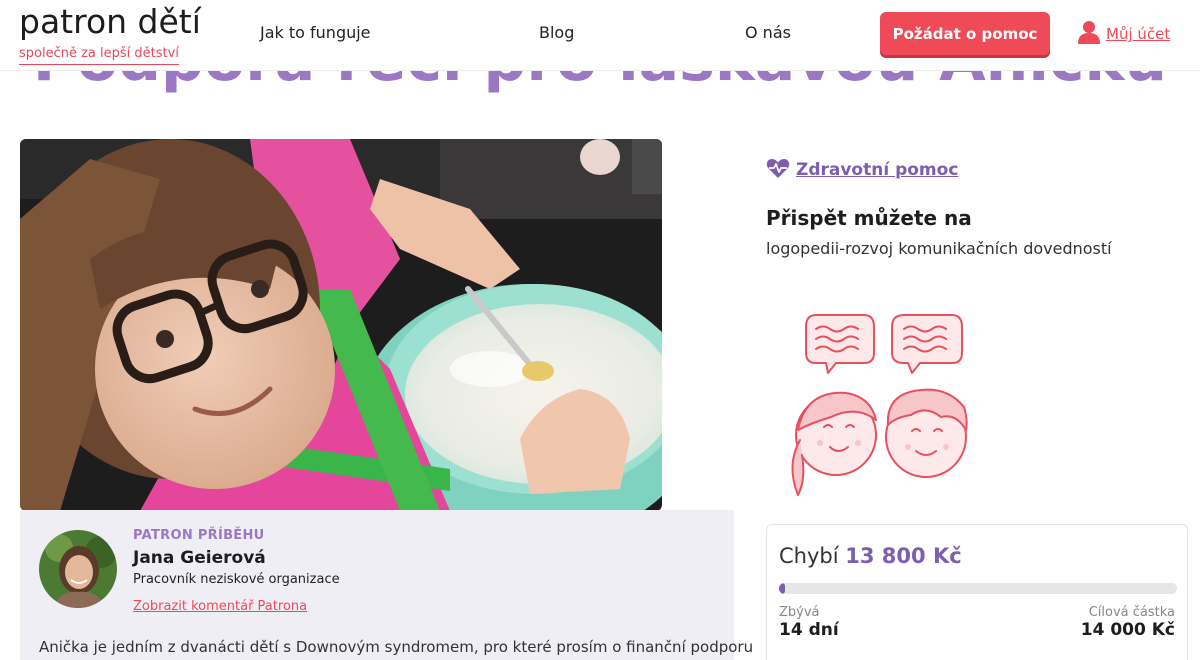  Describe the element at coordinates (799, 612) in the screenshot. I see `remaining-label: Zbývá` at that location.